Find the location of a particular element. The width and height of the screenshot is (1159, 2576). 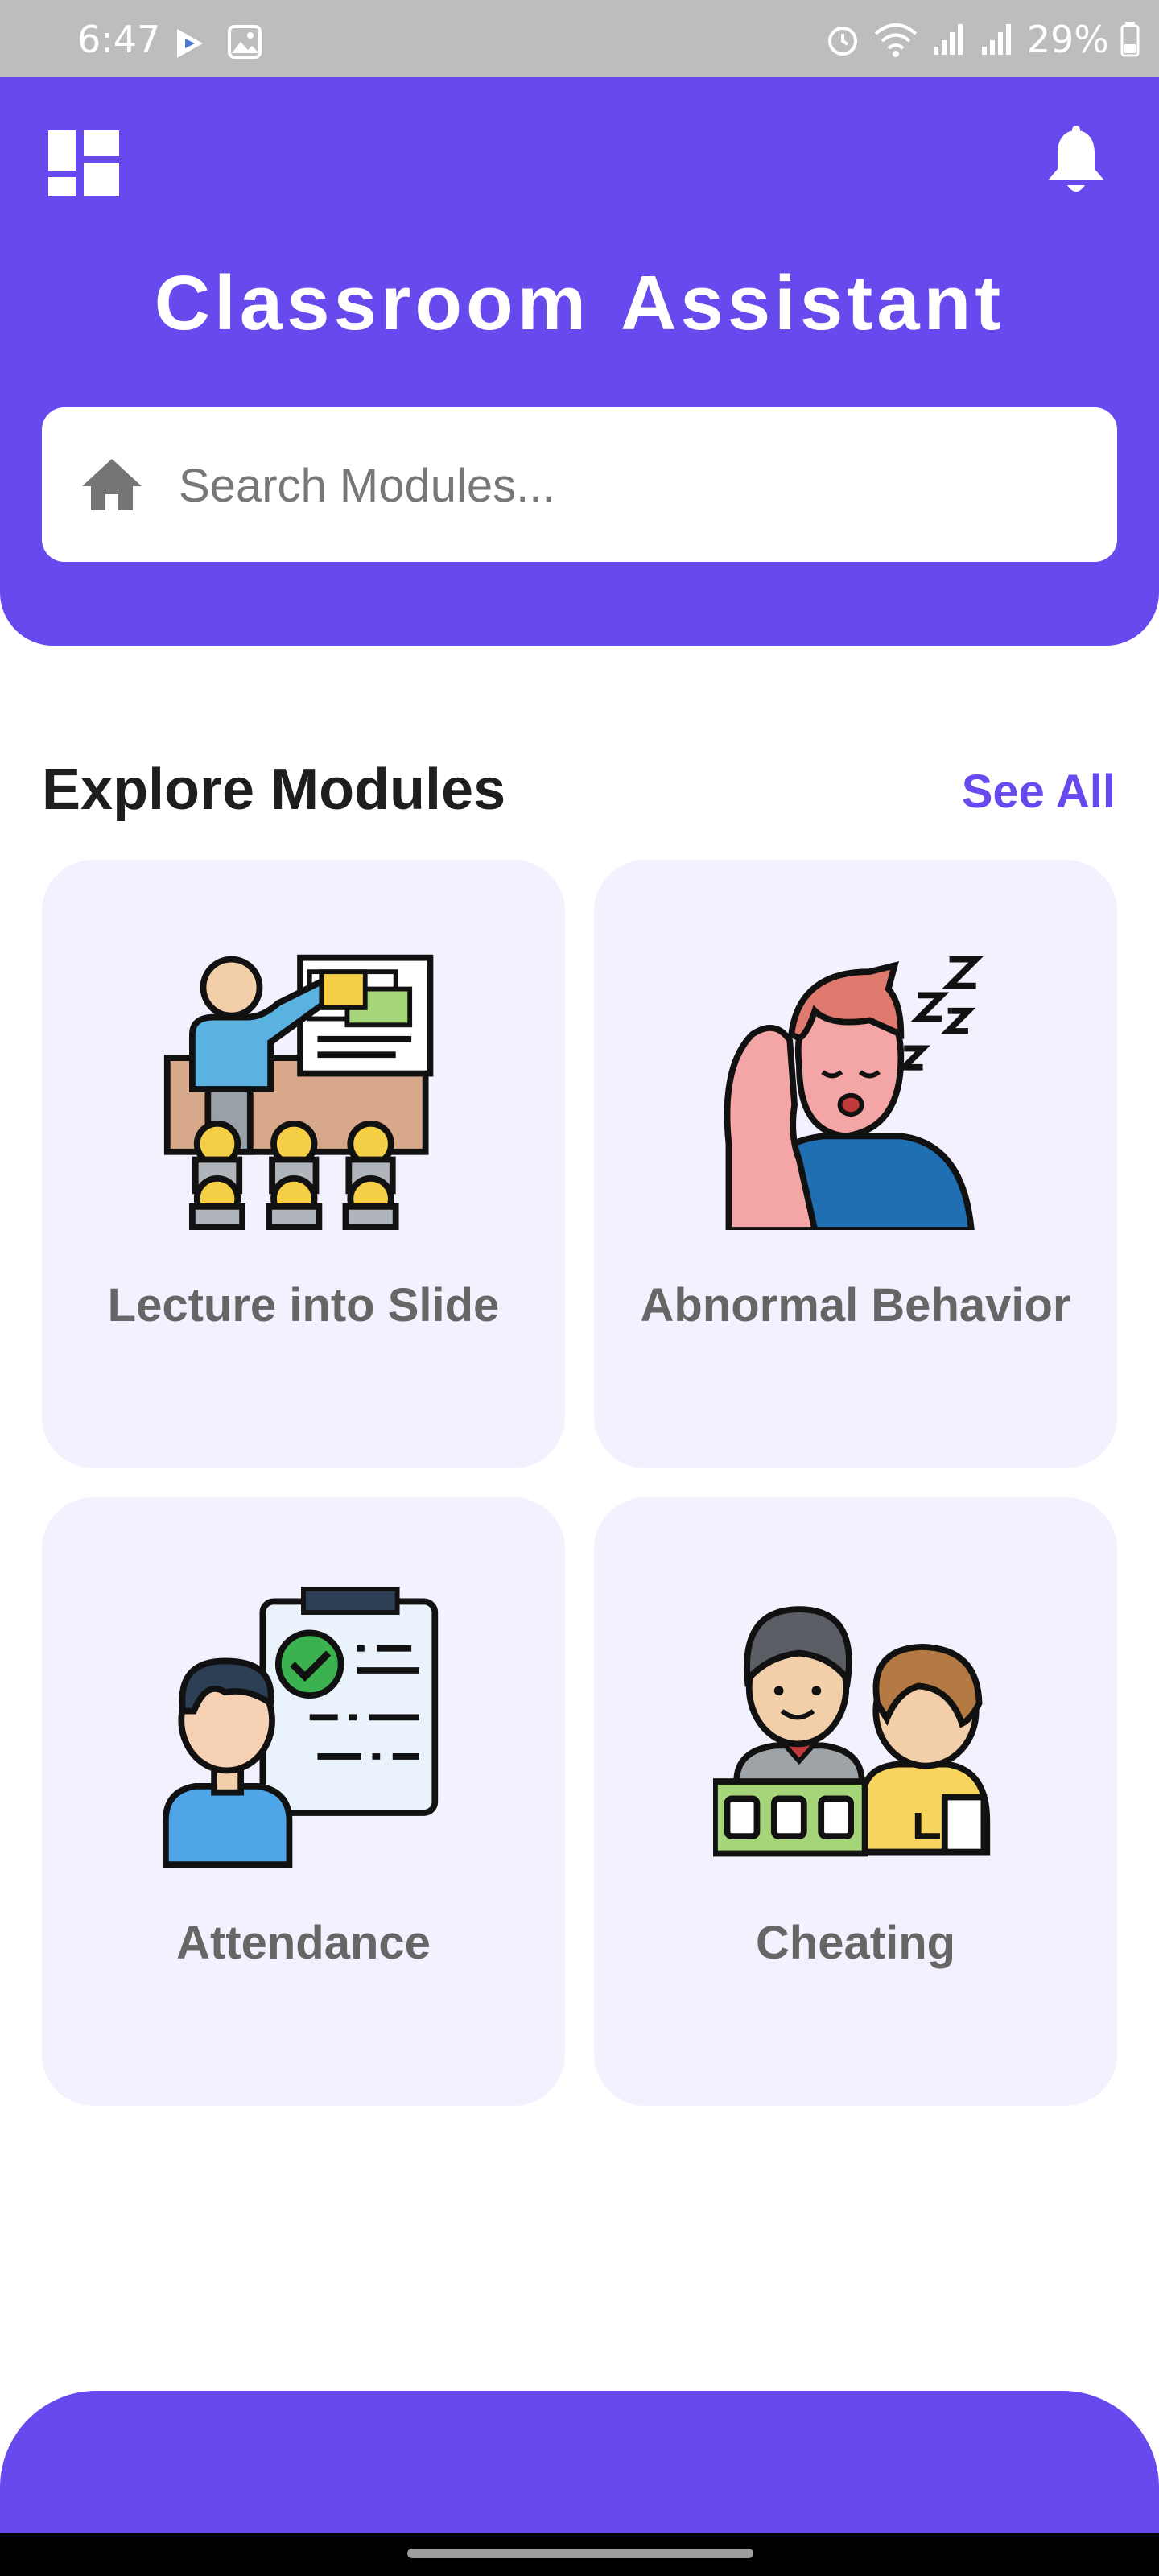

search-input is located at coordinates (621, 485).